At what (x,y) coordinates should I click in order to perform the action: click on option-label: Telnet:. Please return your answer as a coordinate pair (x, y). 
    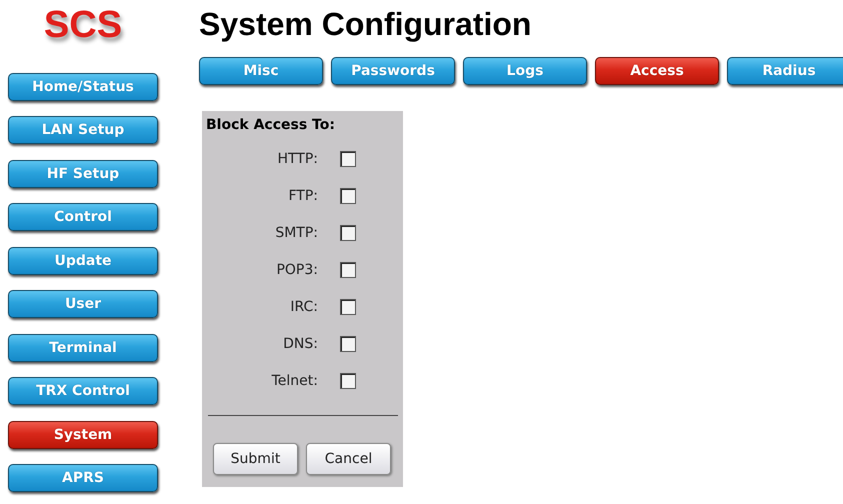
    Looking at the image, I should click on (294, 380).